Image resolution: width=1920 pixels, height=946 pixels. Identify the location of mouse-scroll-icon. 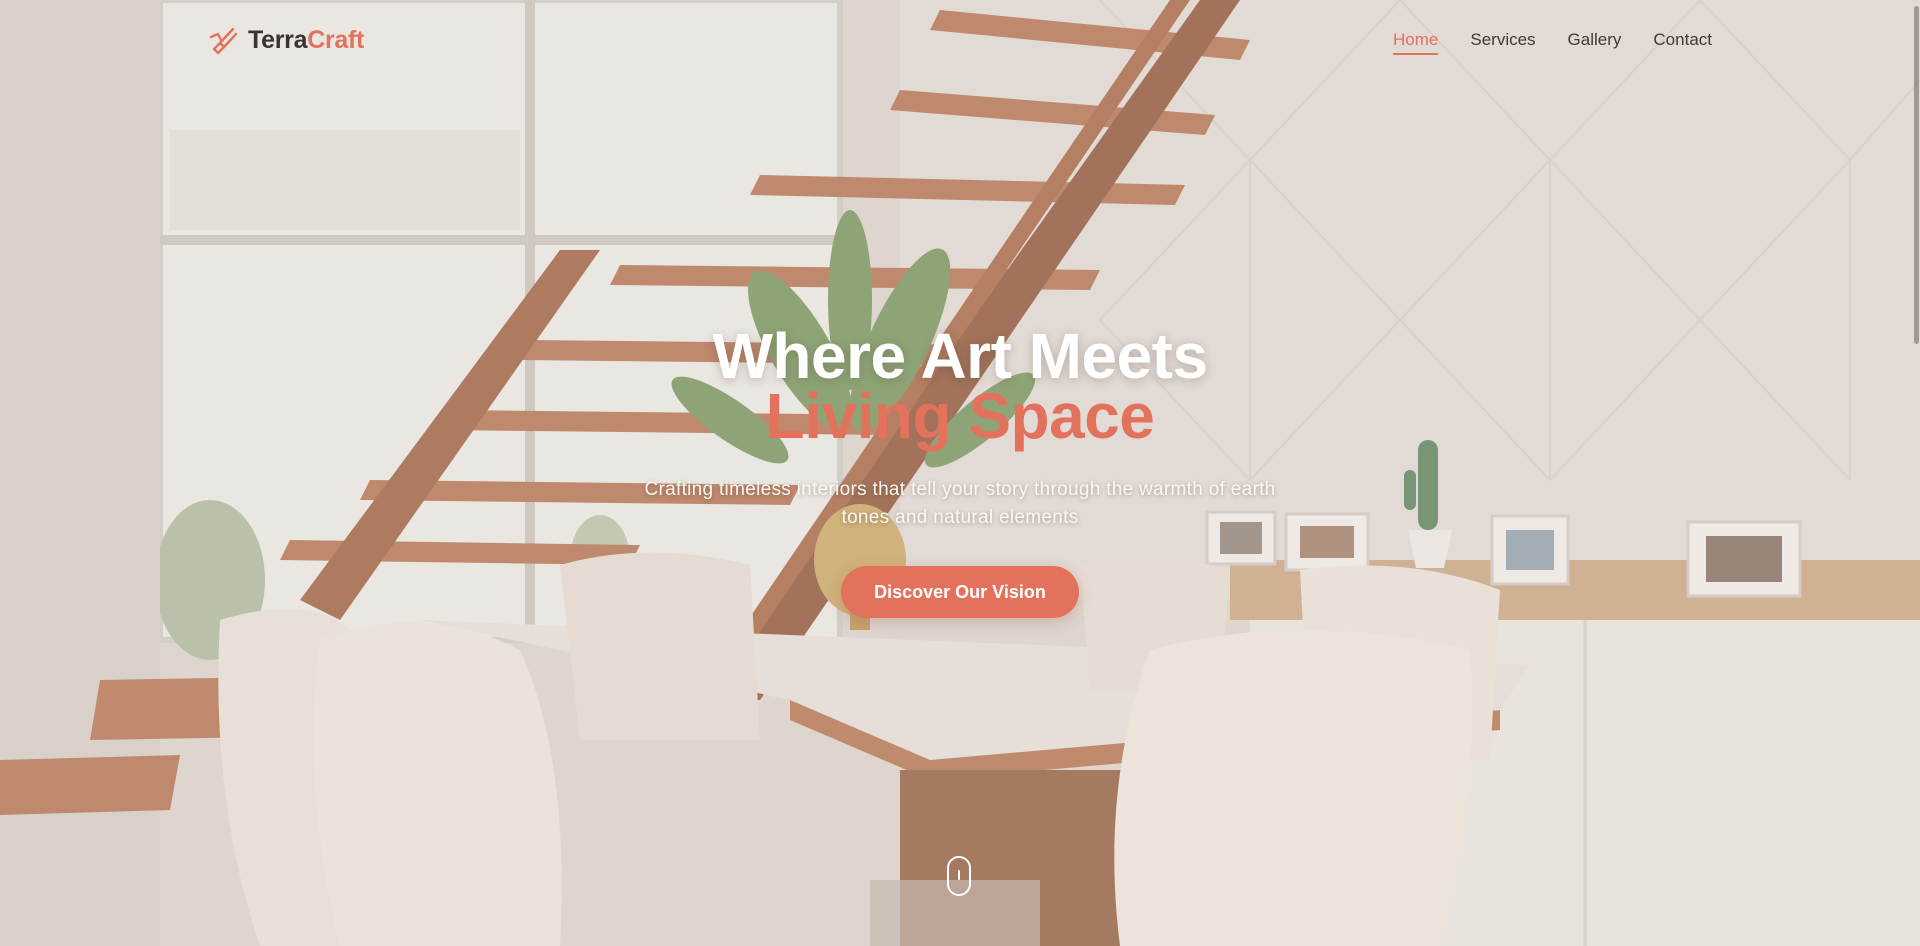
(959, 876).